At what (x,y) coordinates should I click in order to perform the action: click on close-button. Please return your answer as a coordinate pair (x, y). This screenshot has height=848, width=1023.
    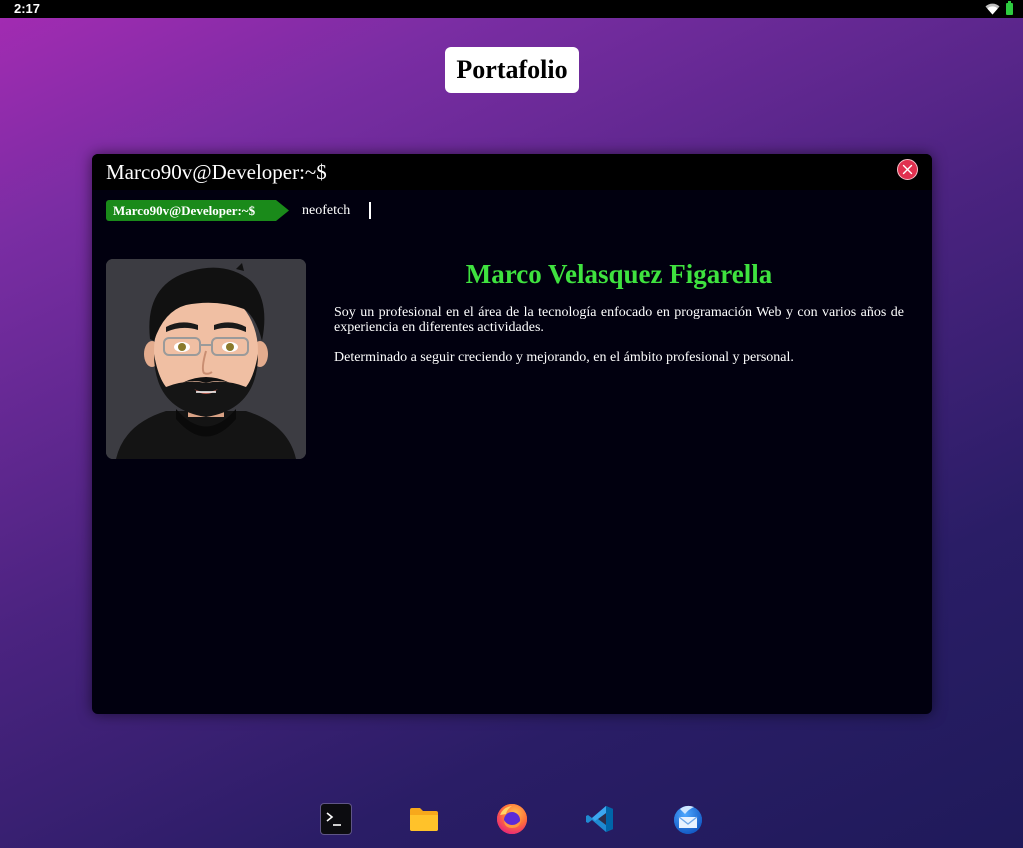
    Looking at the image, I should click on (907, 169).